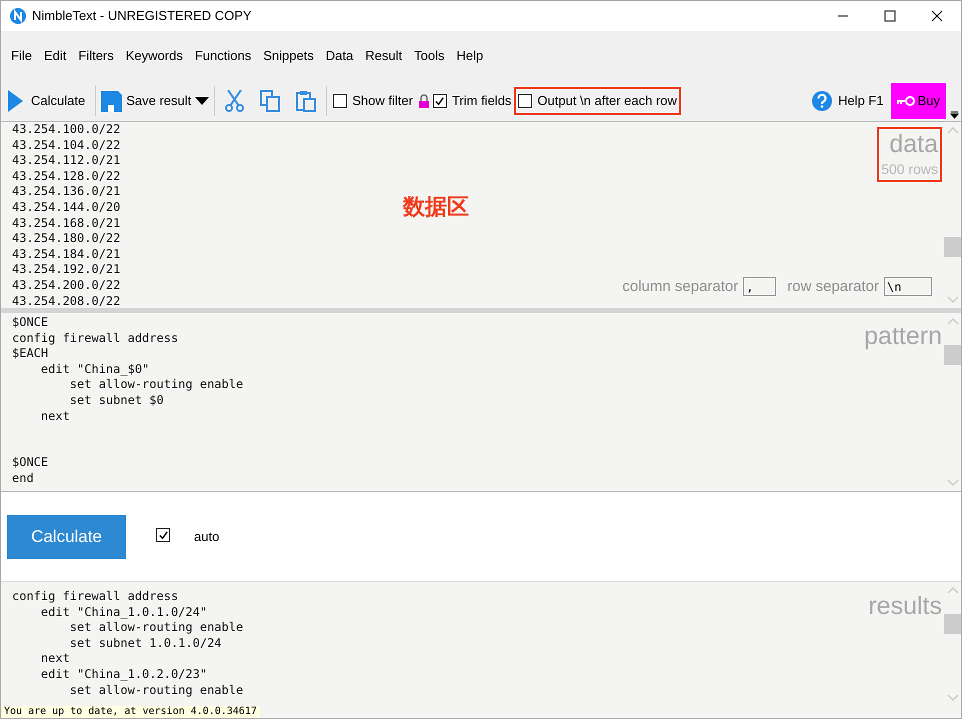  Describe the element at coordinates (903, 336) in the screenshot. I see `pattern-heading: pattern` at that location.